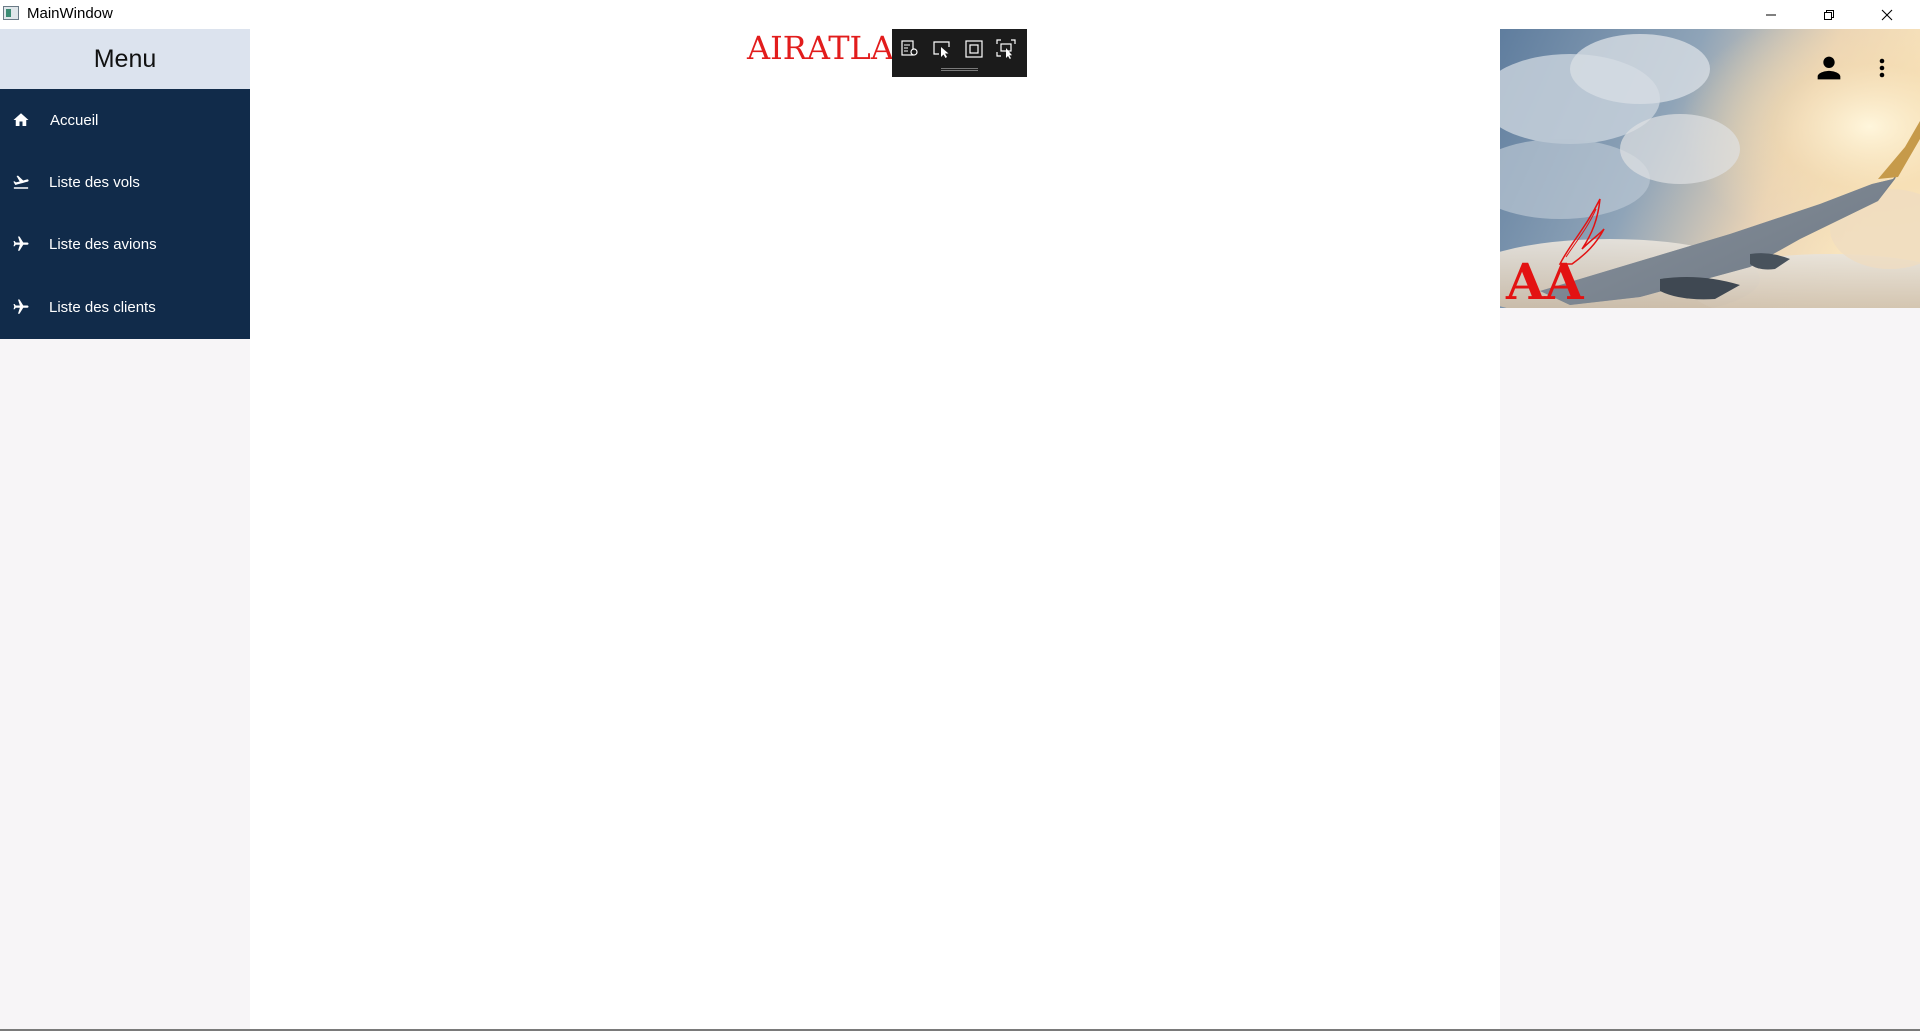 This screenshot has width=1920, height=1031. Describe the element at coordinates (94, 182) in the screenshot. I see `sidebar-item-label: Liste des vols` at that location.